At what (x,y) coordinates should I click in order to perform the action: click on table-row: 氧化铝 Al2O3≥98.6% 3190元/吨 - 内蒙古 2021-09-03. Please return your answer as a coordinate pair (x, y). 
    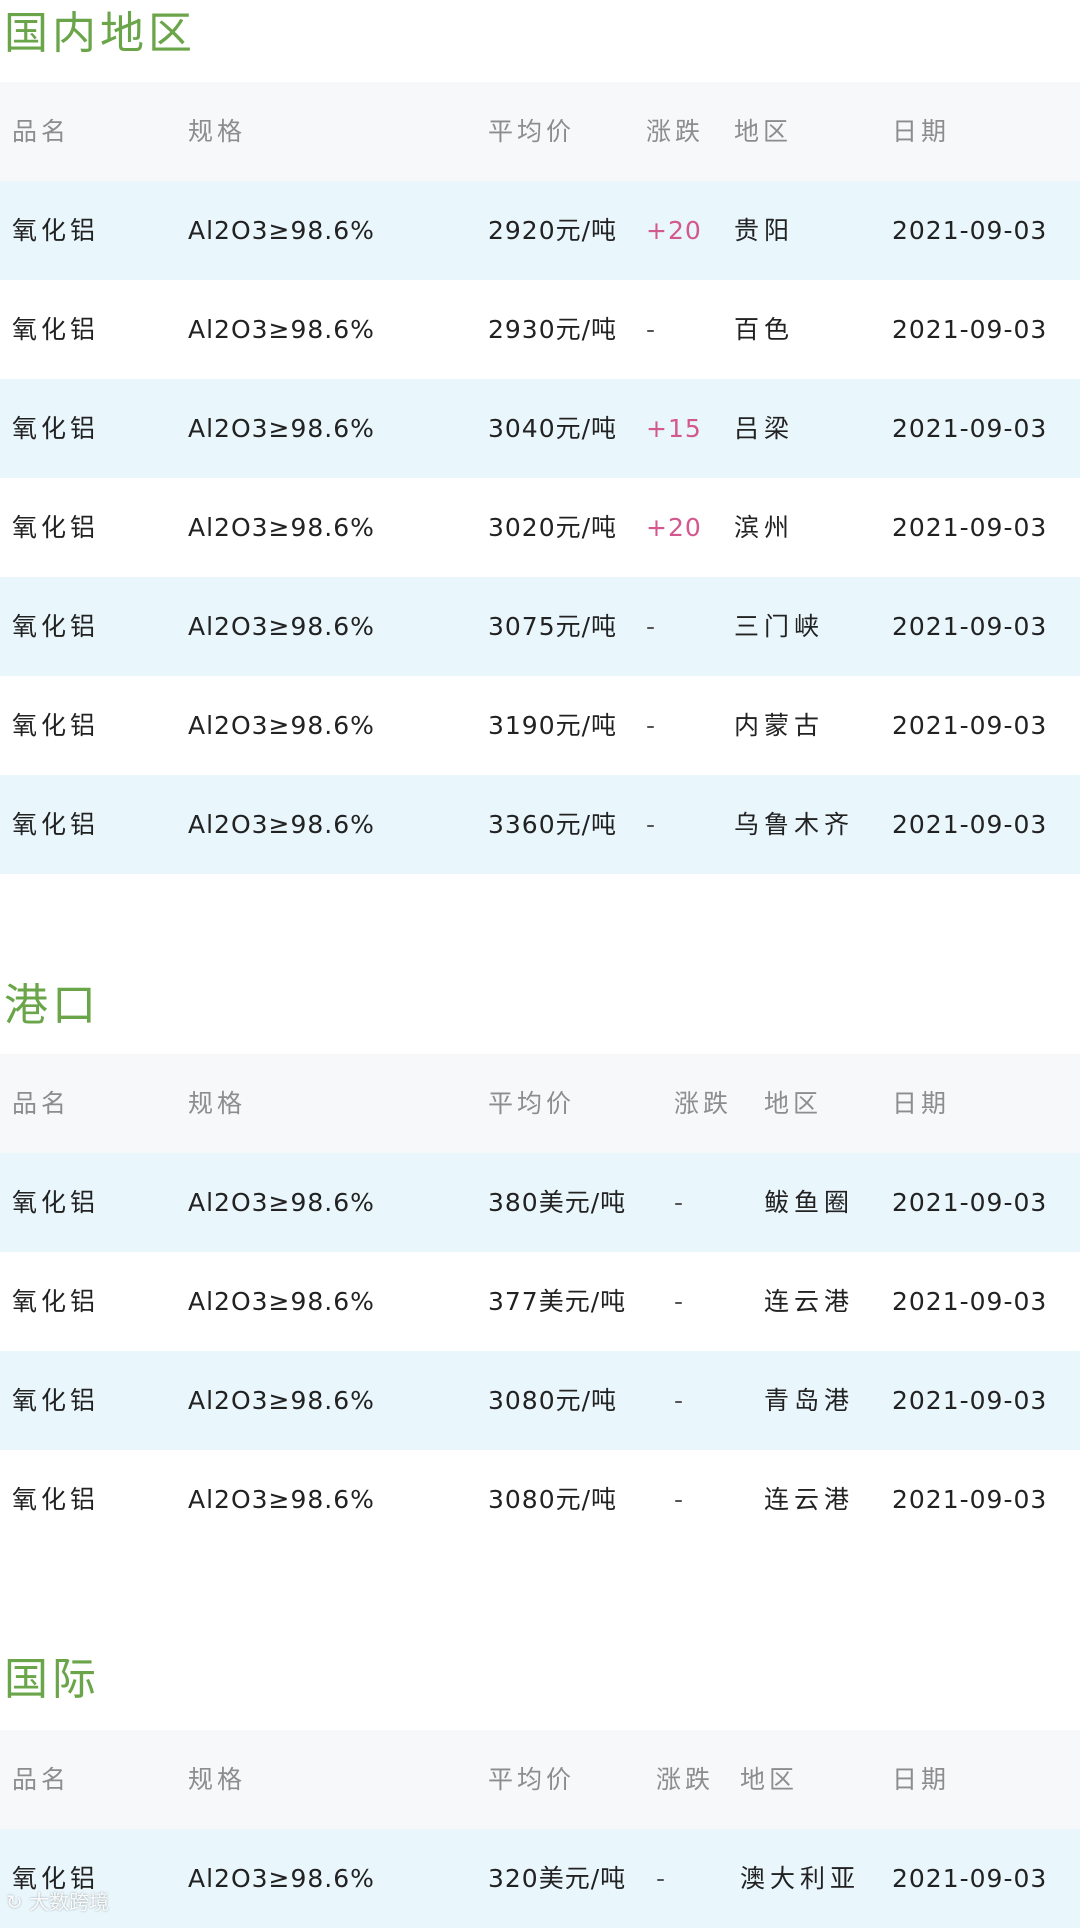
    Looking at the image, I should click on (540, 725).